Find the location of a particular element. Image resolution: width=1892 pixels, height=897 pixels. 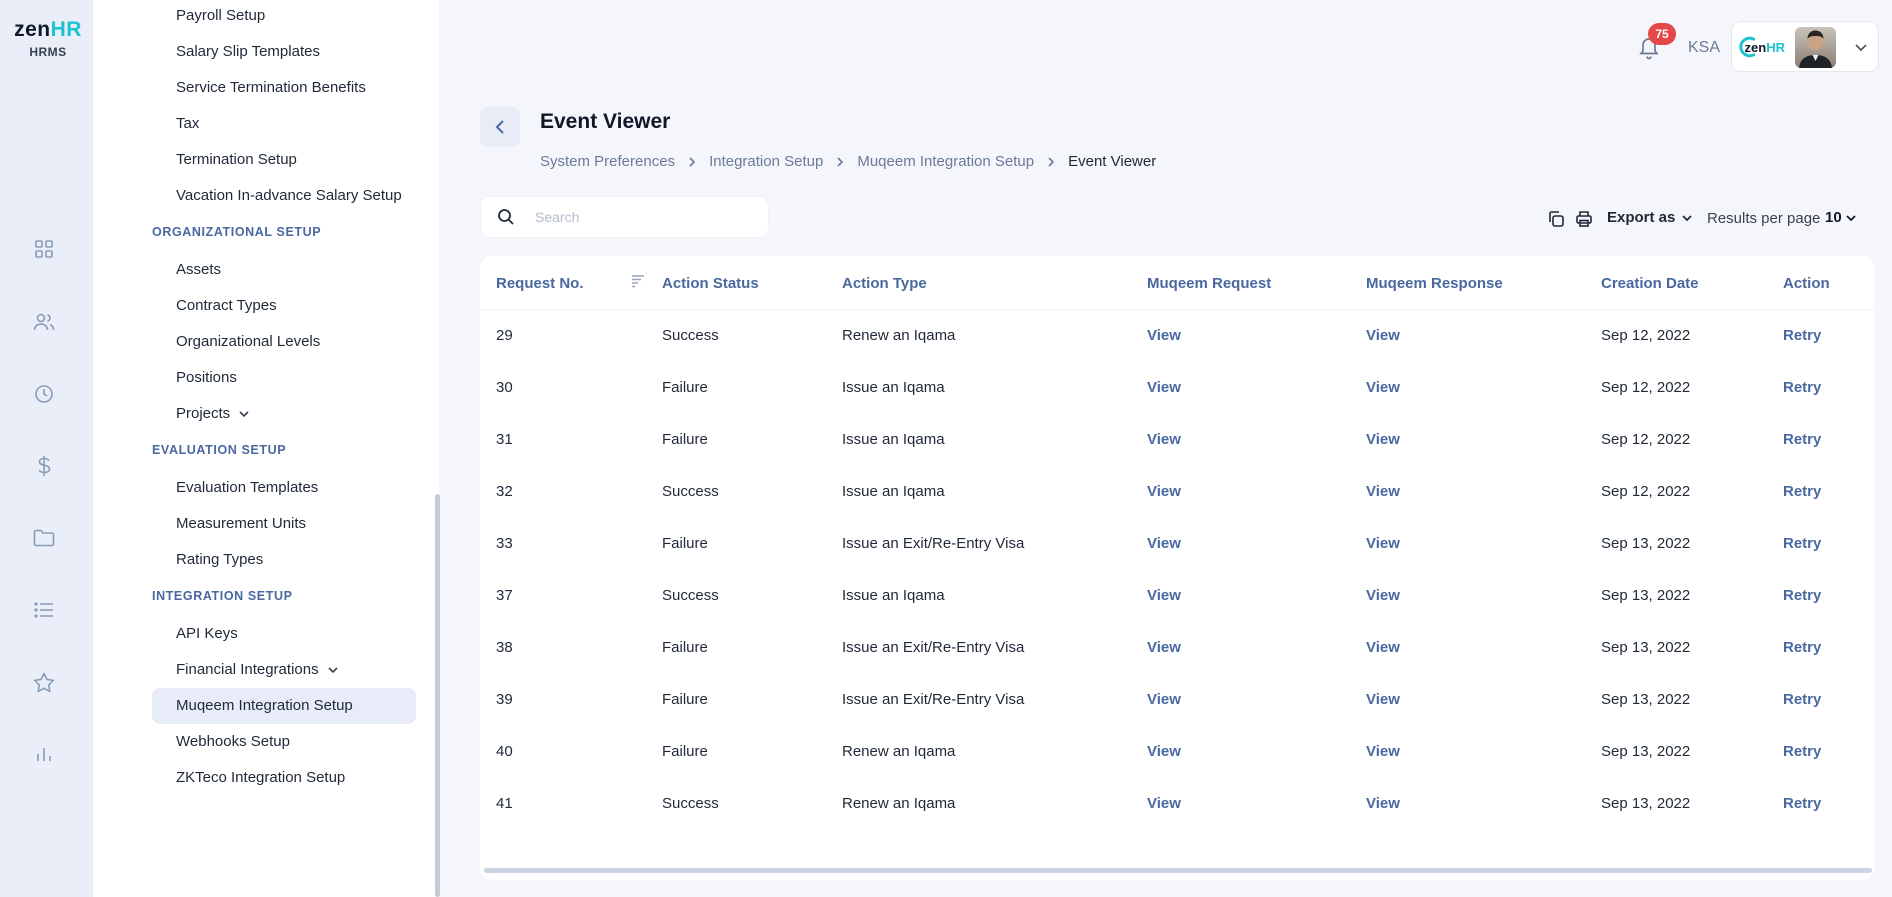

people-icon is located at coordinates (44, 322).